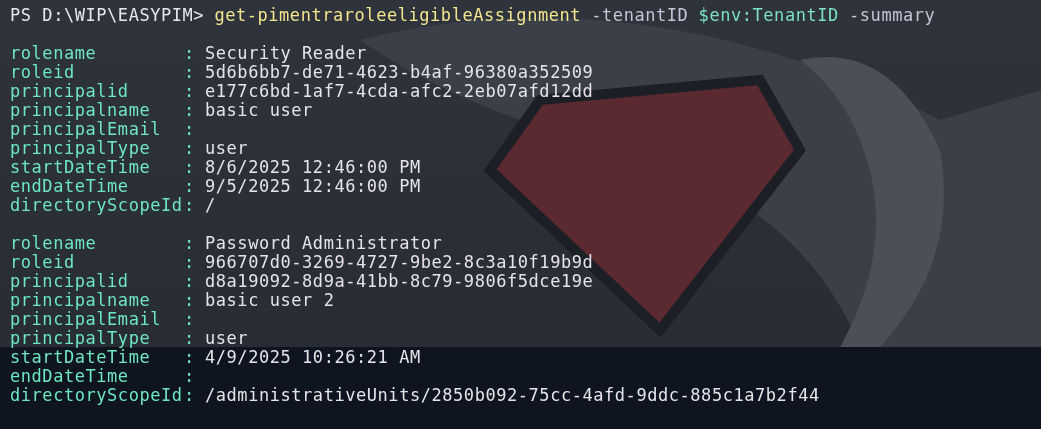 This screenshot has width=1041, height=429. Describe the element at coordinates (399, 281) in the screenshot. I see `property-value: d8a19092-8d9a-41bb-8c79-9806f5dce19e` at that location.